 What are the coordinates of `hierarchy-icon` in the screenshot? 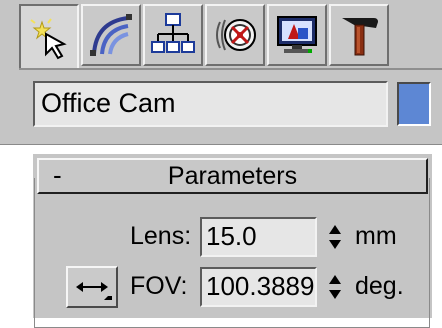 It's located at (173, 33).